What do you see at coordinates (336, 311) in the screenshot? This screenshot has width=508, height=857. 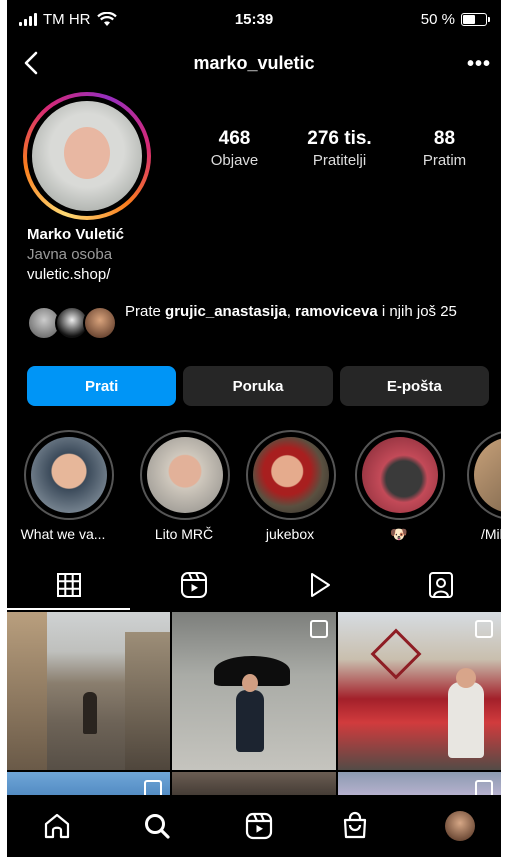 I see `follower-username: ramoviceva` at bounding box center [336, 311].